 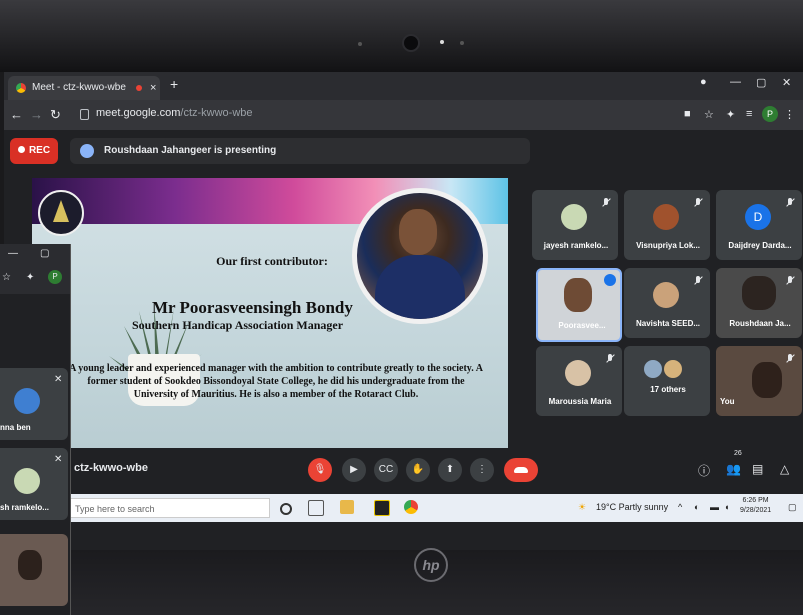 What do you see at coordinates (34, 151) in the screenshot?
I see `recording-badge: REC` at bounding box center [34, 151].